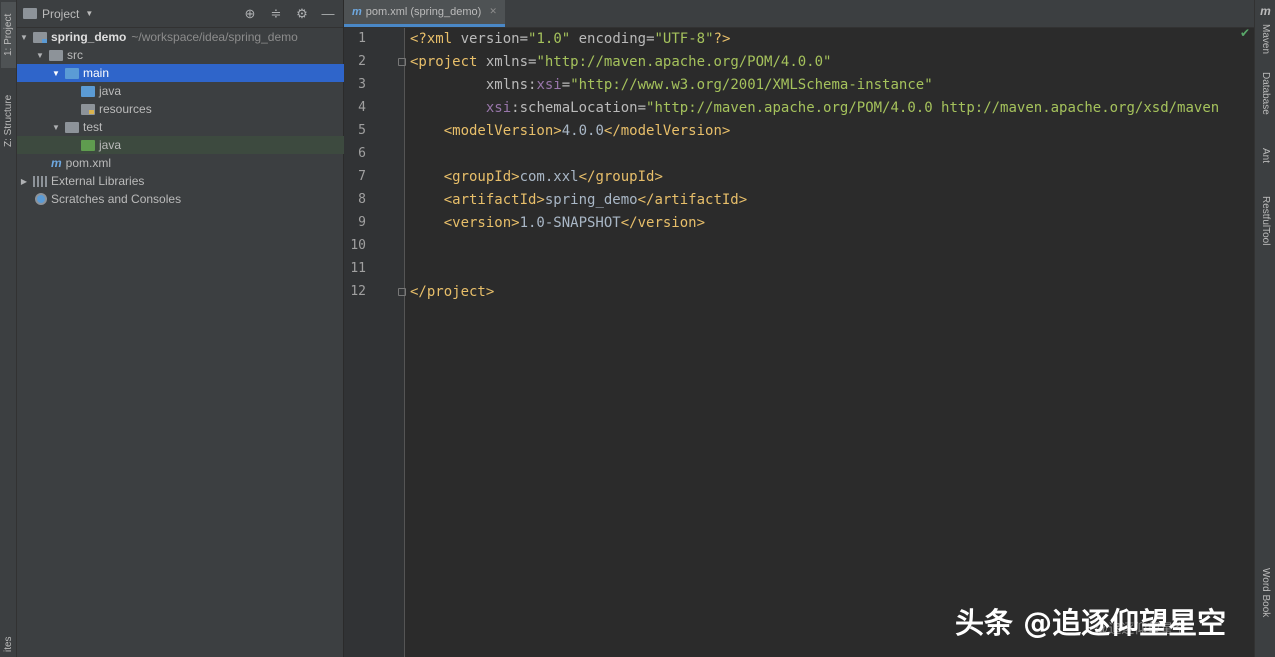  I want to click on resources-folder-icon, so click(88, 109).